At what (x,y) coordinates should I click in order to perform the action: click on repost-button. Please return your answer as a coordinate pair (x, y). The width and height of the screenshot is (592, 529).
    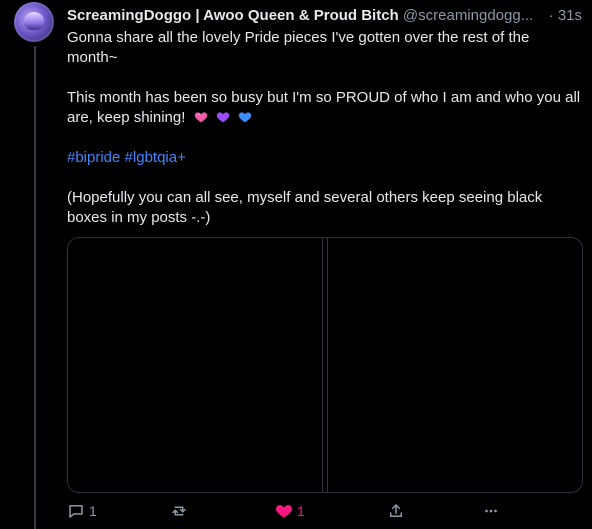
    Looking at the image, I should click on (179, 511).